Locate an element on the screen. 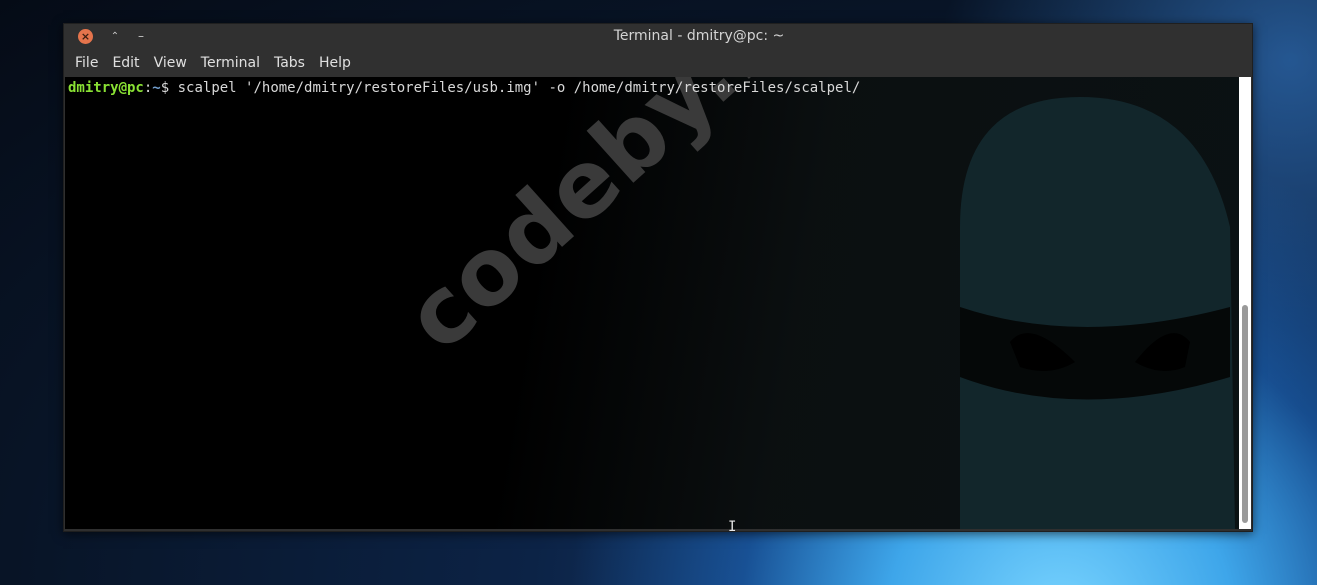 The image size is (1317, 585). prompt-path: ~ is located at coordinates (156, 88).